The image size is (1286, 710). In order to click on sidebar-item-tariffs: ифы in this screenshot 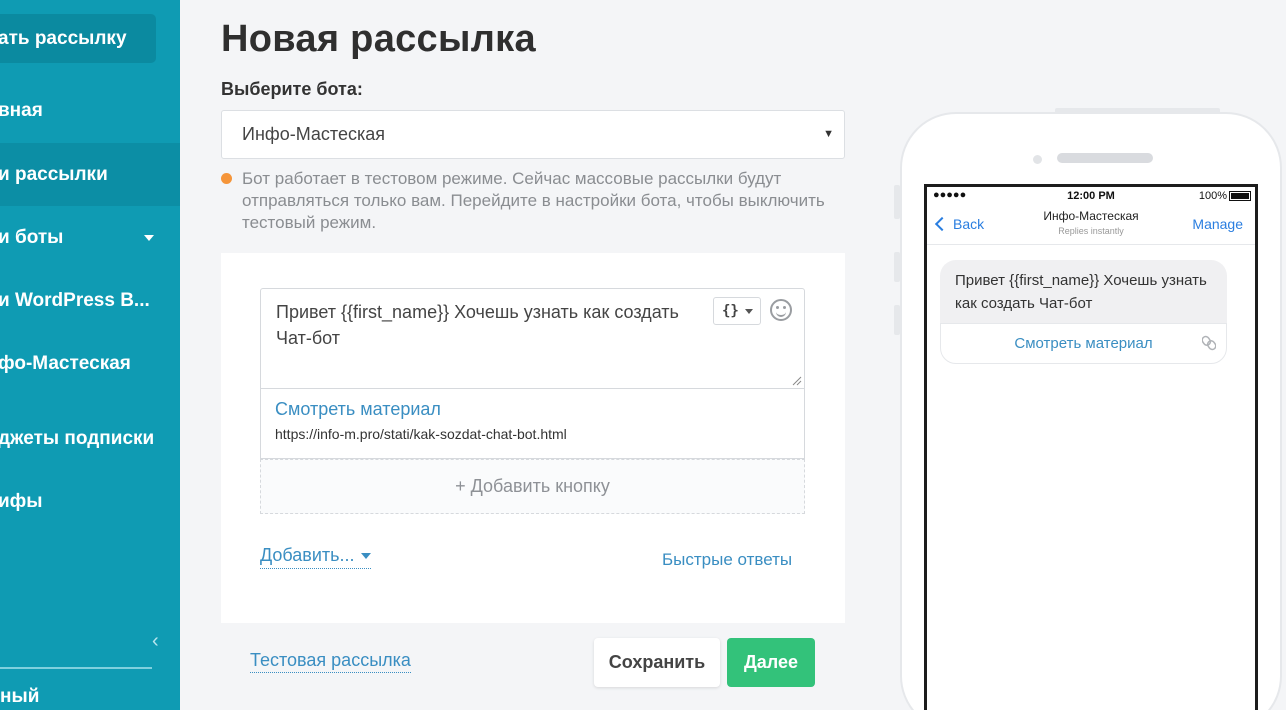, I will do `click(90, 502)`.